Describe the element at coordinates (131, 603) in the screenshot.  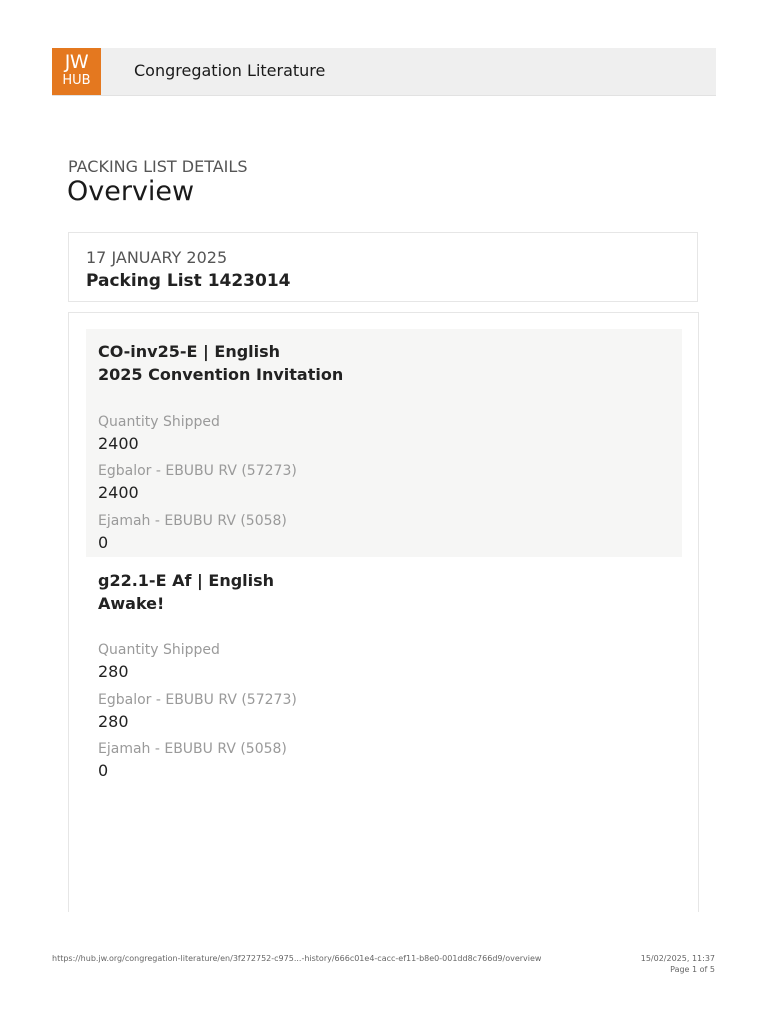
I see `item-name: Awake!` at that location.